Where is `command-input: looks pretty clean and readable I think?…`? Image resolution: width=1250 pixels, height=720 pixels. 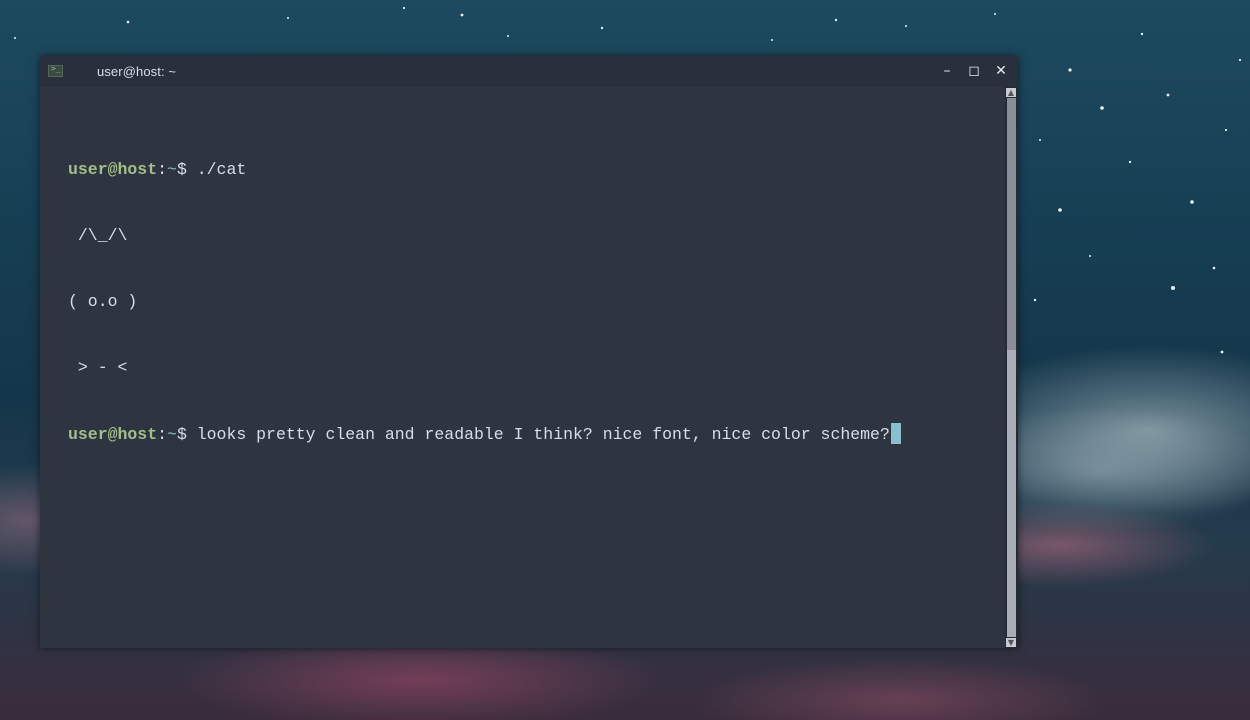 command-input: looks pretty clean and readable I think?… is located at coordinates (543, 434).